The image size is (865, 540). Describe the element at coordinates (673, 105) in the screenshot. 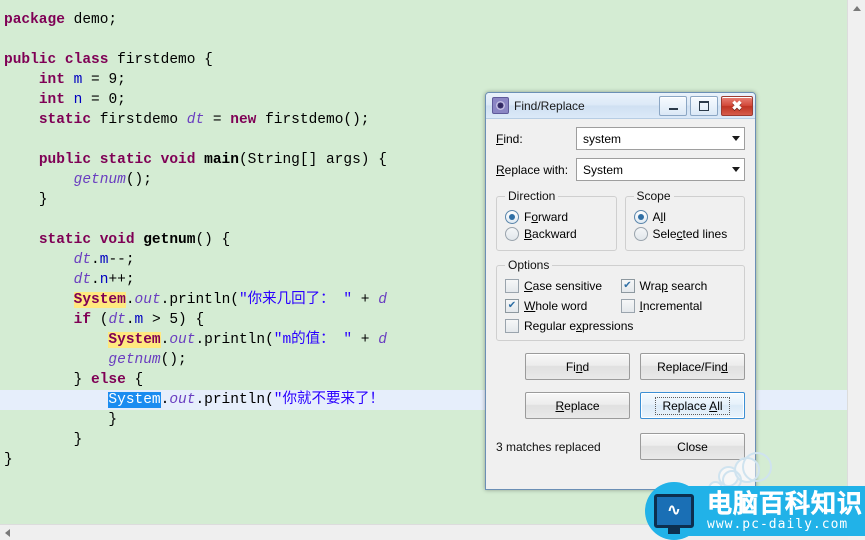

I see `minimize-button` at that location.